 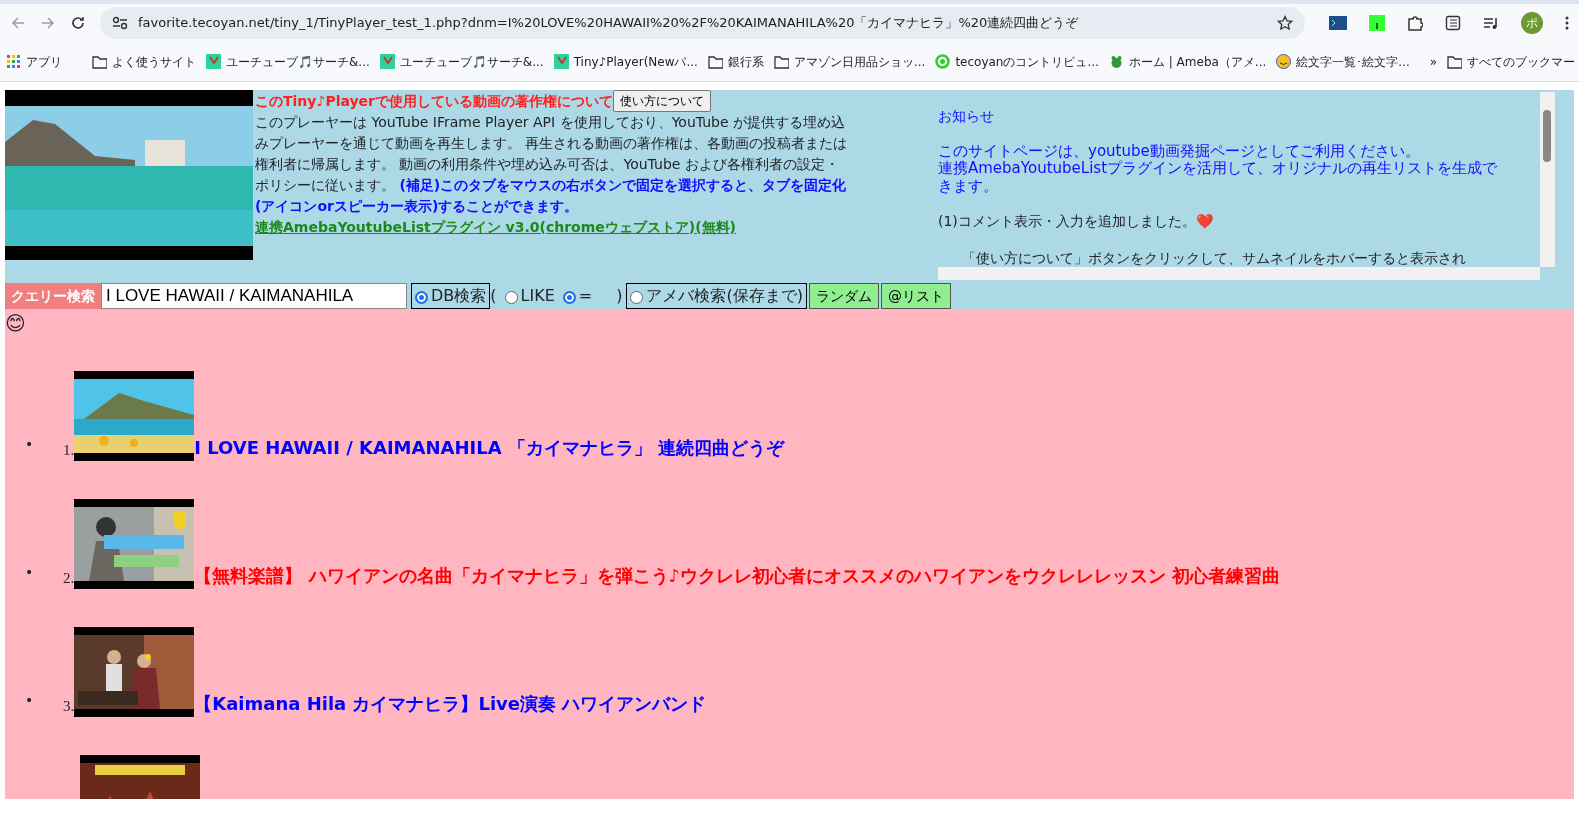 I want to click on bookmark-star-icon, so click(x=1285, y=23).